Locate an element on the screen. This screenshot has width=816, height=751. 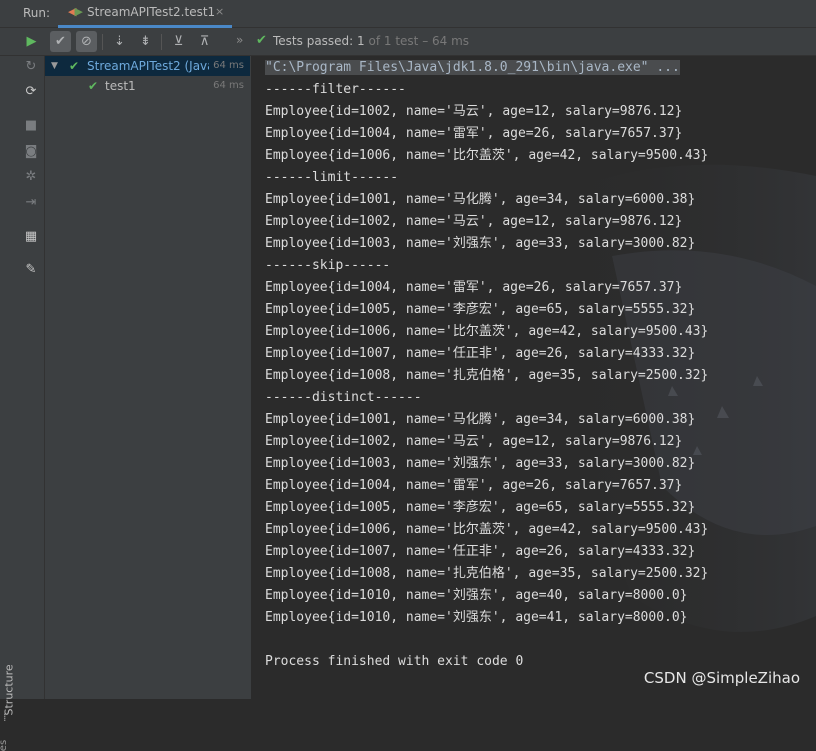
expand-all-icon: ⊻ is located at coordinates (178, 41).